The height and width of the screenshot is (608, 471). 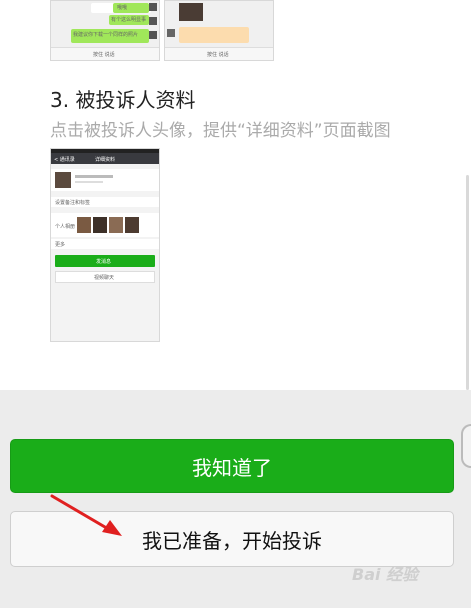 What do you see at coordinates (123, 100) in the screenshot?
I see `section-title: 3. 被投诉人资料` at bounding box center [123, 100].